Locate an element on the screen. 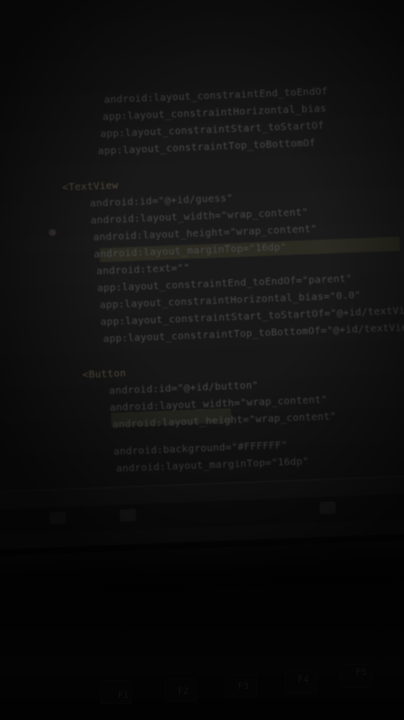  code-line: app:layout_constraintStart_toStartOf is located at coordinates (212, 130).